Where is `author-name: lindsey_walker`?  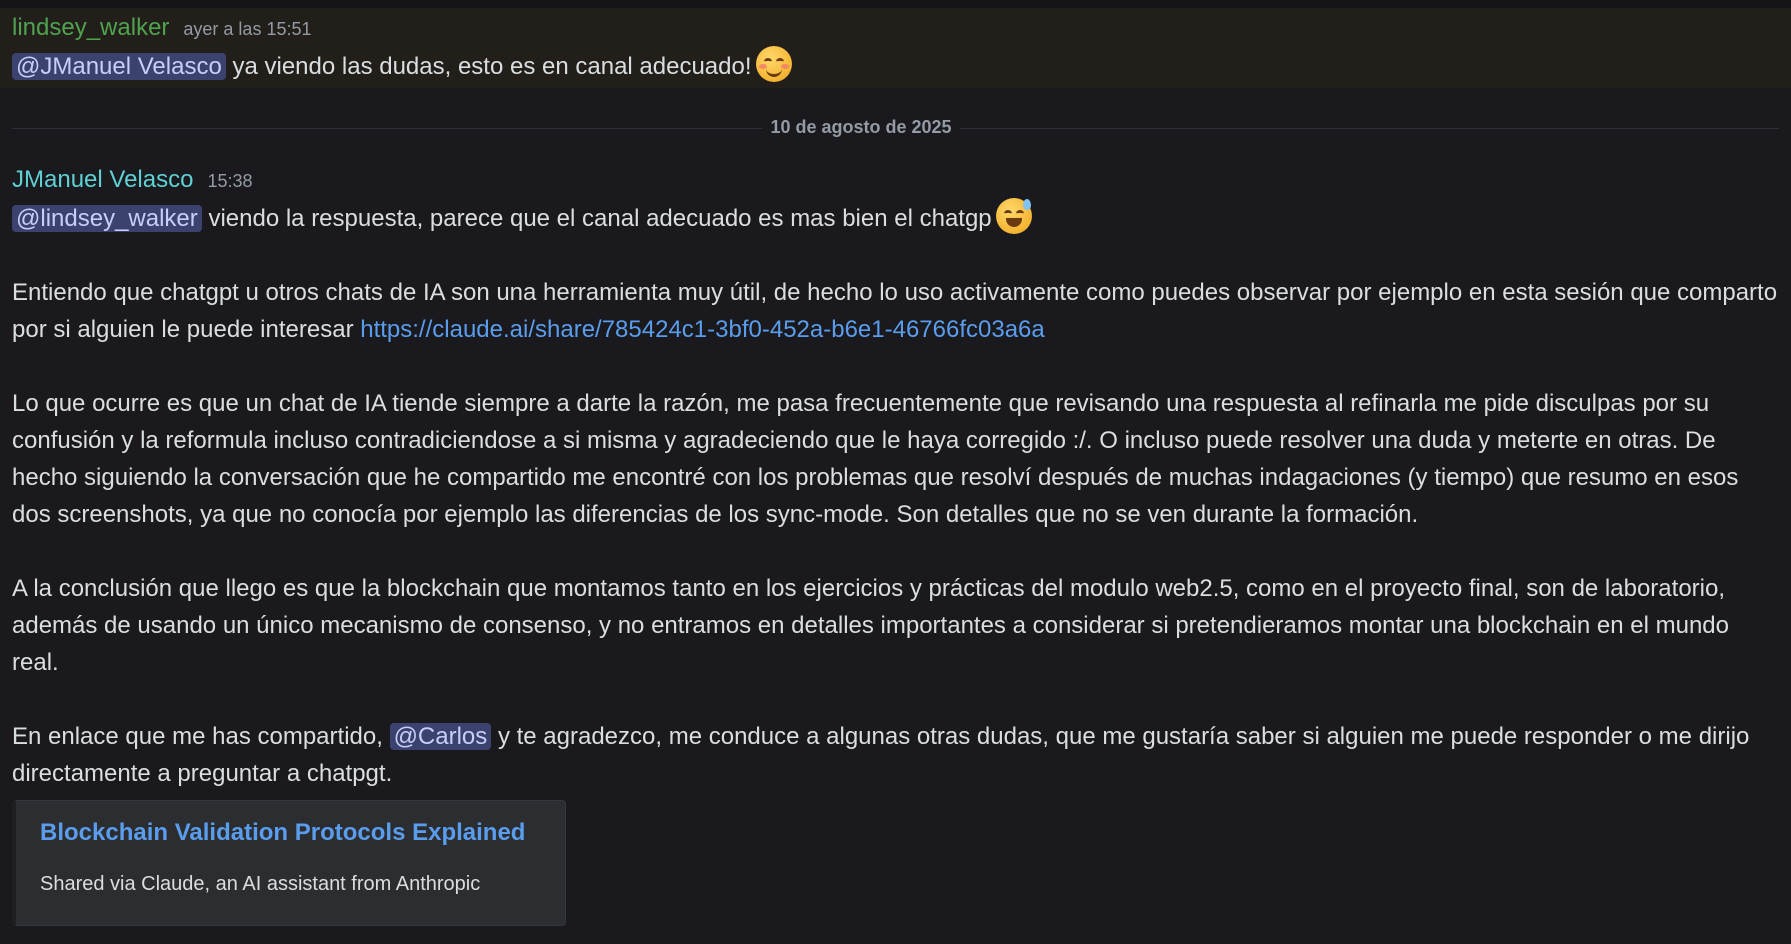 author-name: lindsey_walker is located at coordinates (90, 28).